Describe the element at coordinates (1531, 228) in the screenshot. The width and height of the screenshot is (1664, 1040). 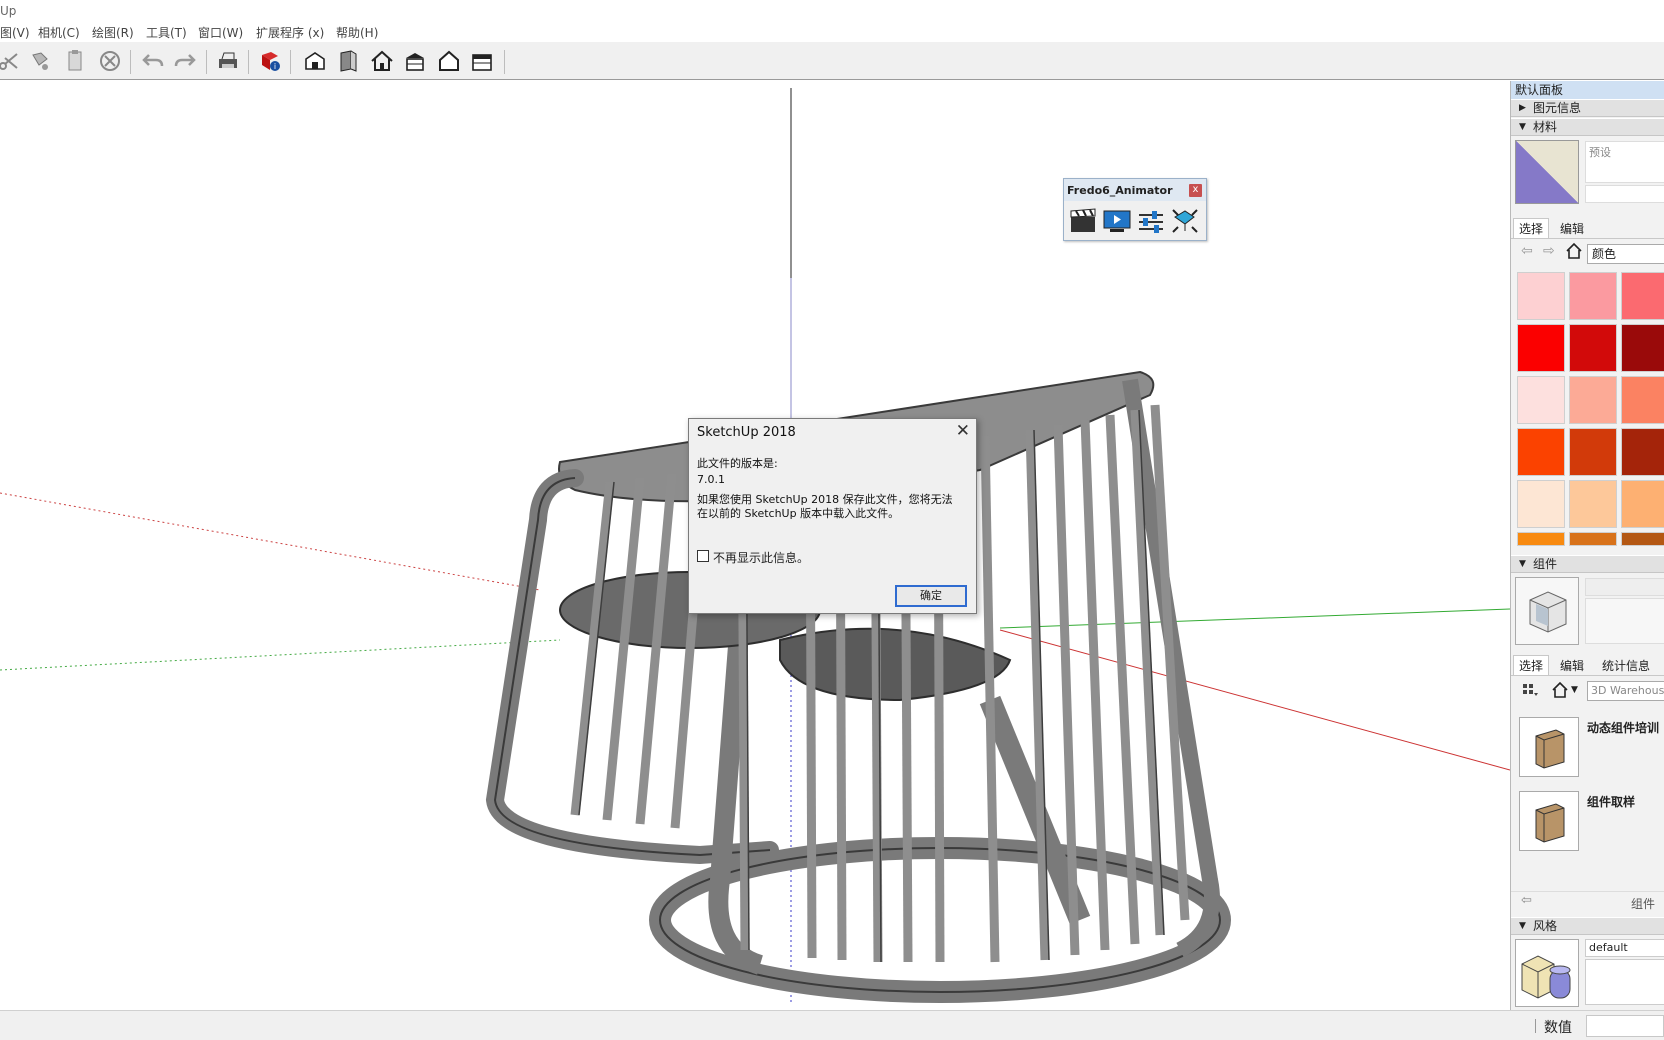
I see `materials-tab-select: 选择` at that location.